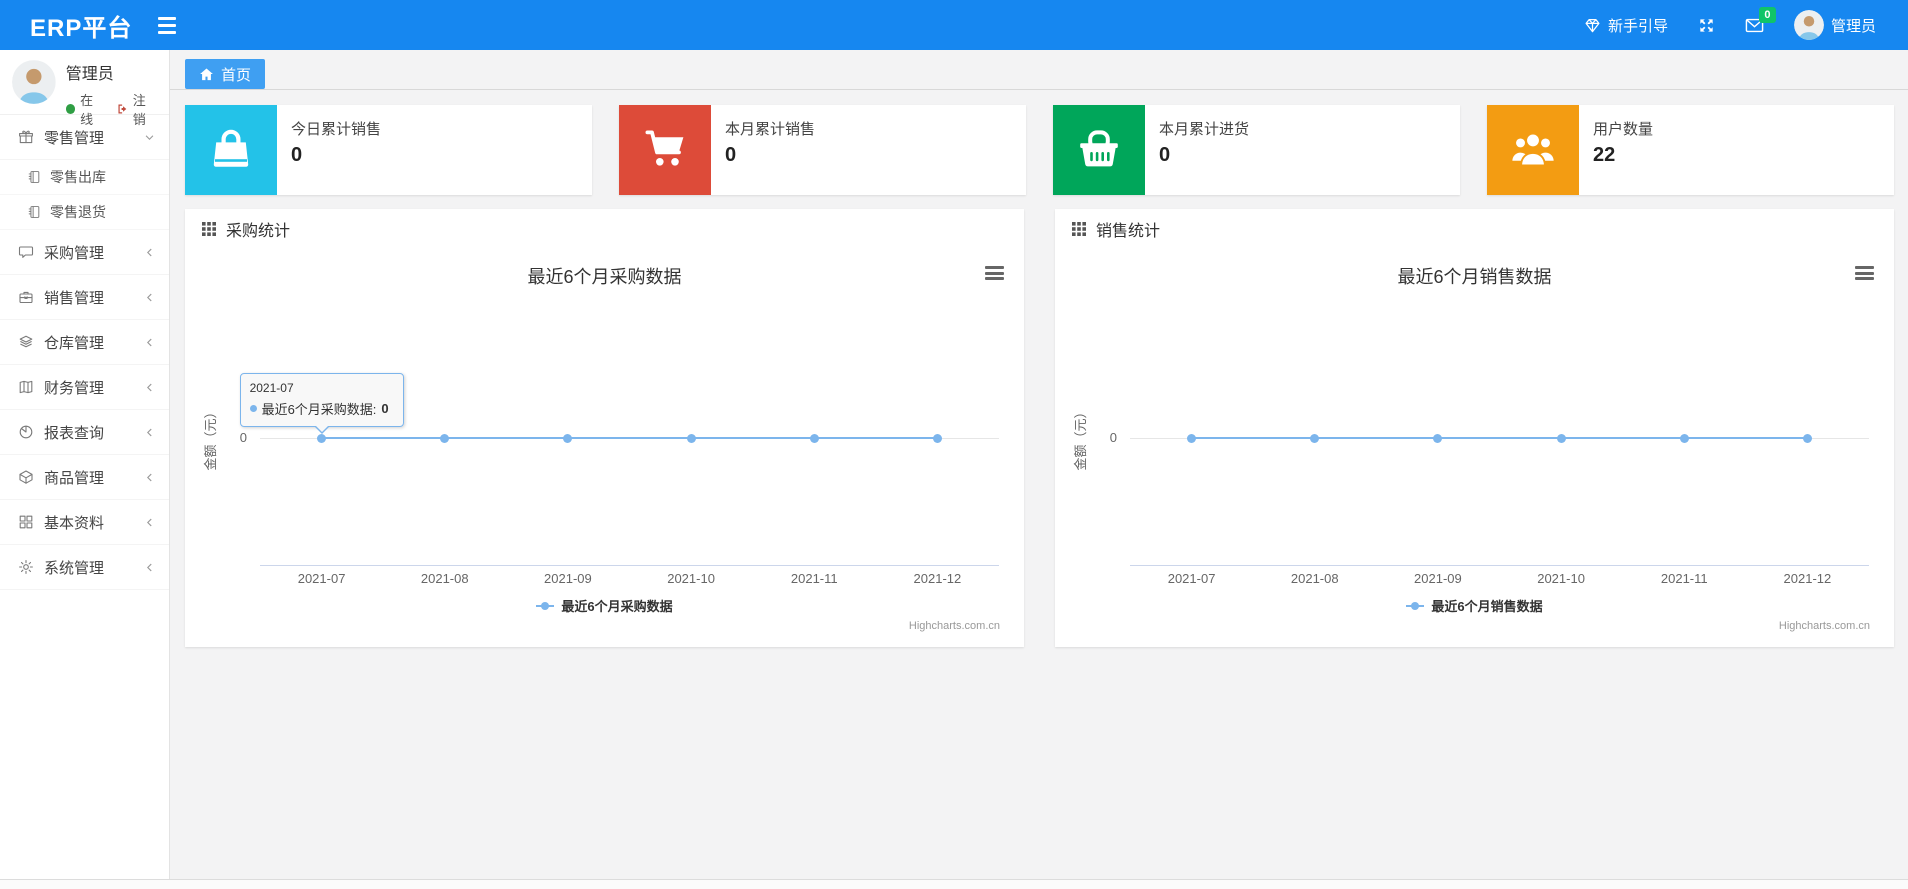 The width and height of the screenshot is (1908, 889). What do you see at coordinates (1690, 150) in the screenshot?
I see `stat-card-user-count: 用户数量 22` at bounding box center [1690, 150].